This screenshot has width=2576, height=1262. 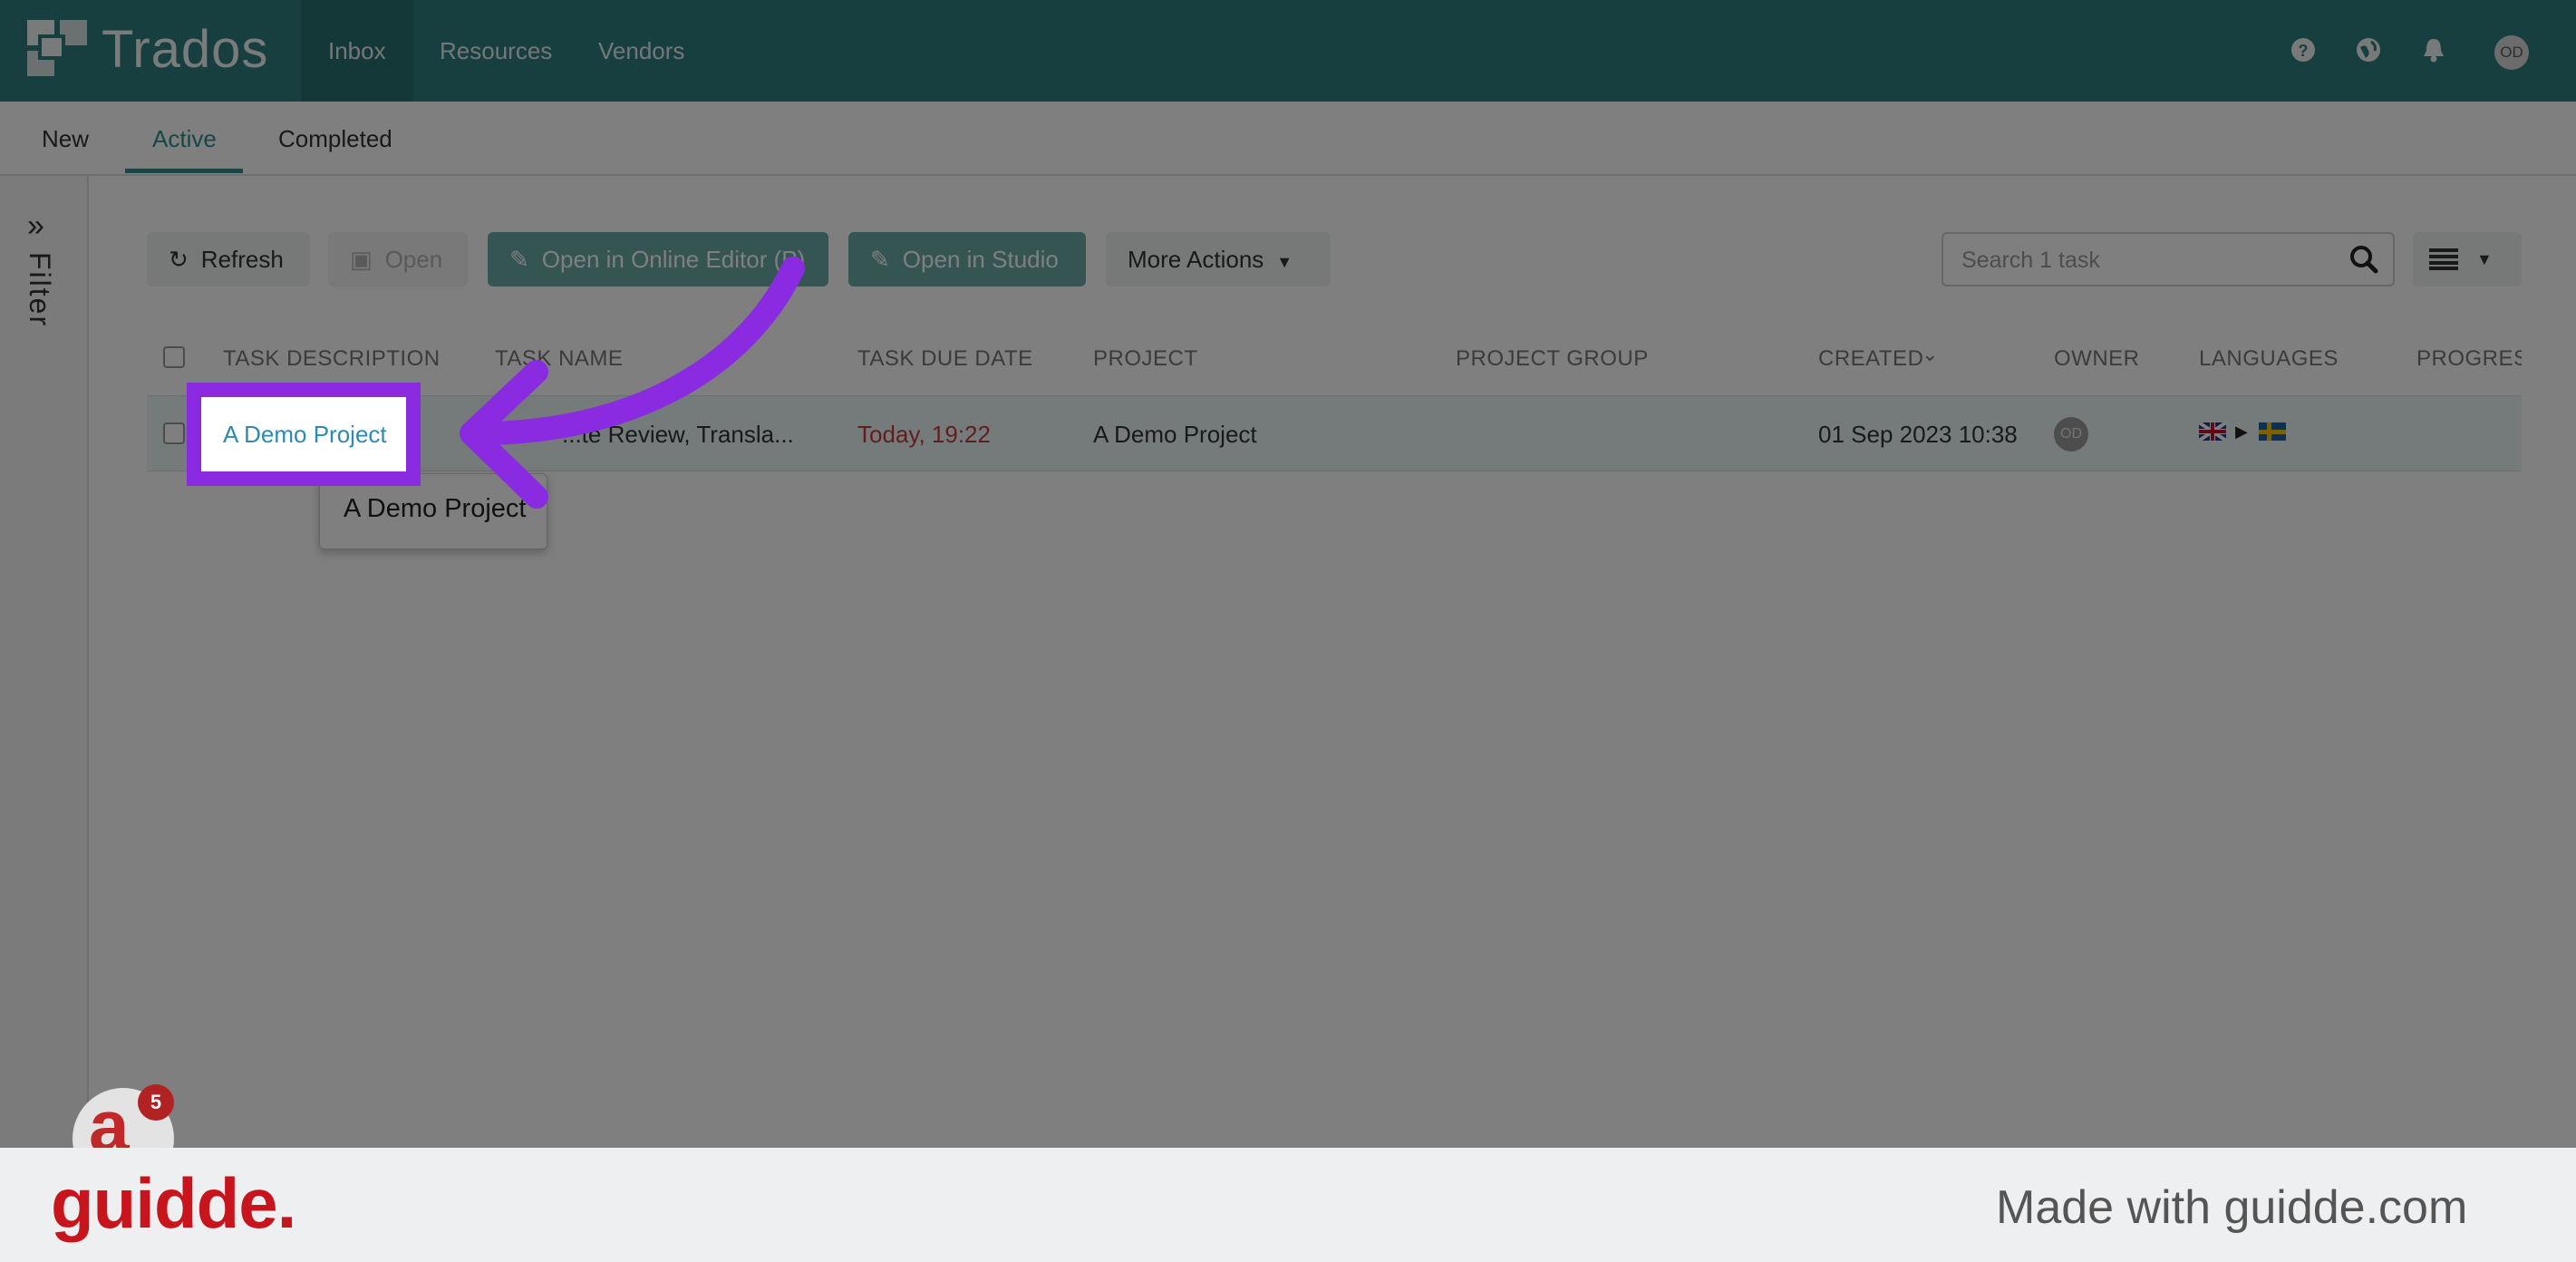 I want to click on made-with-text: Made with guidde.com, so click(x=2232, y=1207).